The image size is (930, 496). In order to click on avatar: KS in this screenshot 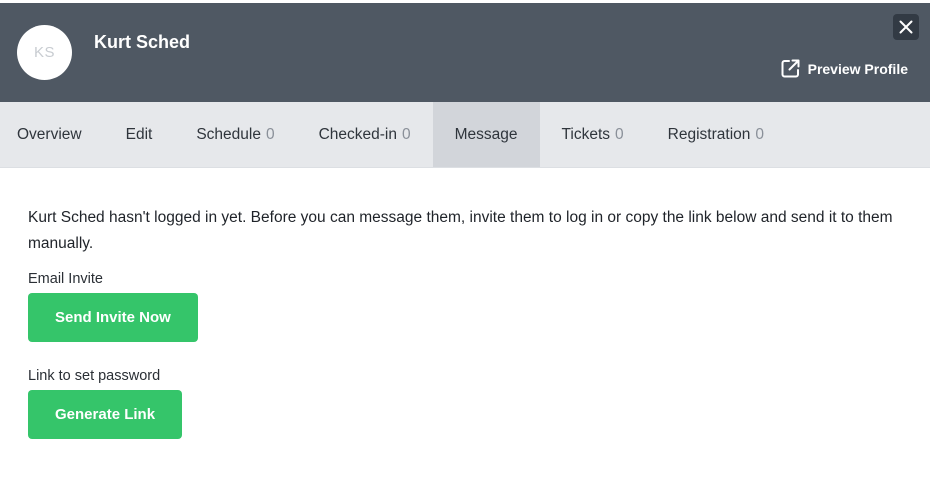, I will do `click(44, 52)`.